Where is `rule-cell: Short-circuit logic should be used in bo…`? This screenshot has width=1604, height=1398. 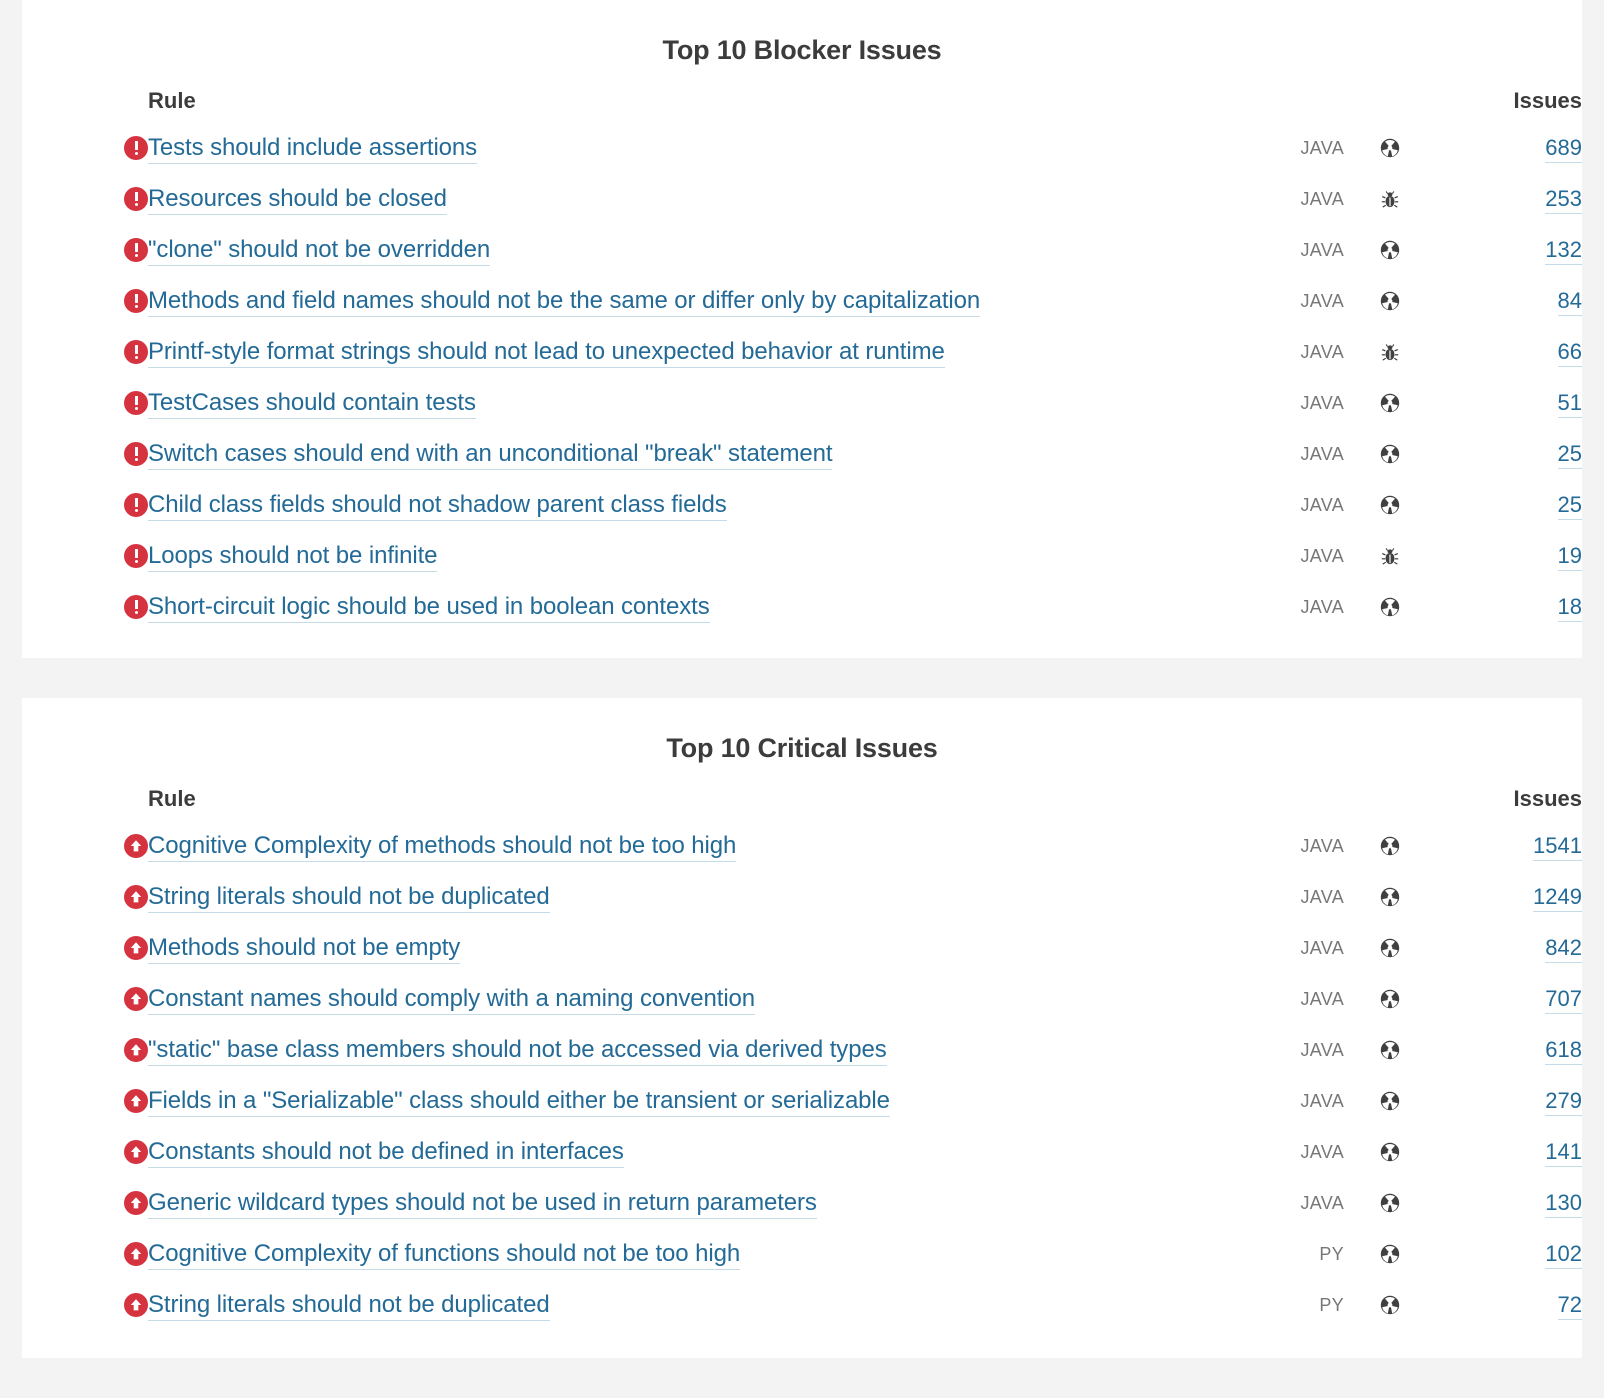 rule-cell: Short-circuit logic should be used in bo… is located at coordinates (681, 607).